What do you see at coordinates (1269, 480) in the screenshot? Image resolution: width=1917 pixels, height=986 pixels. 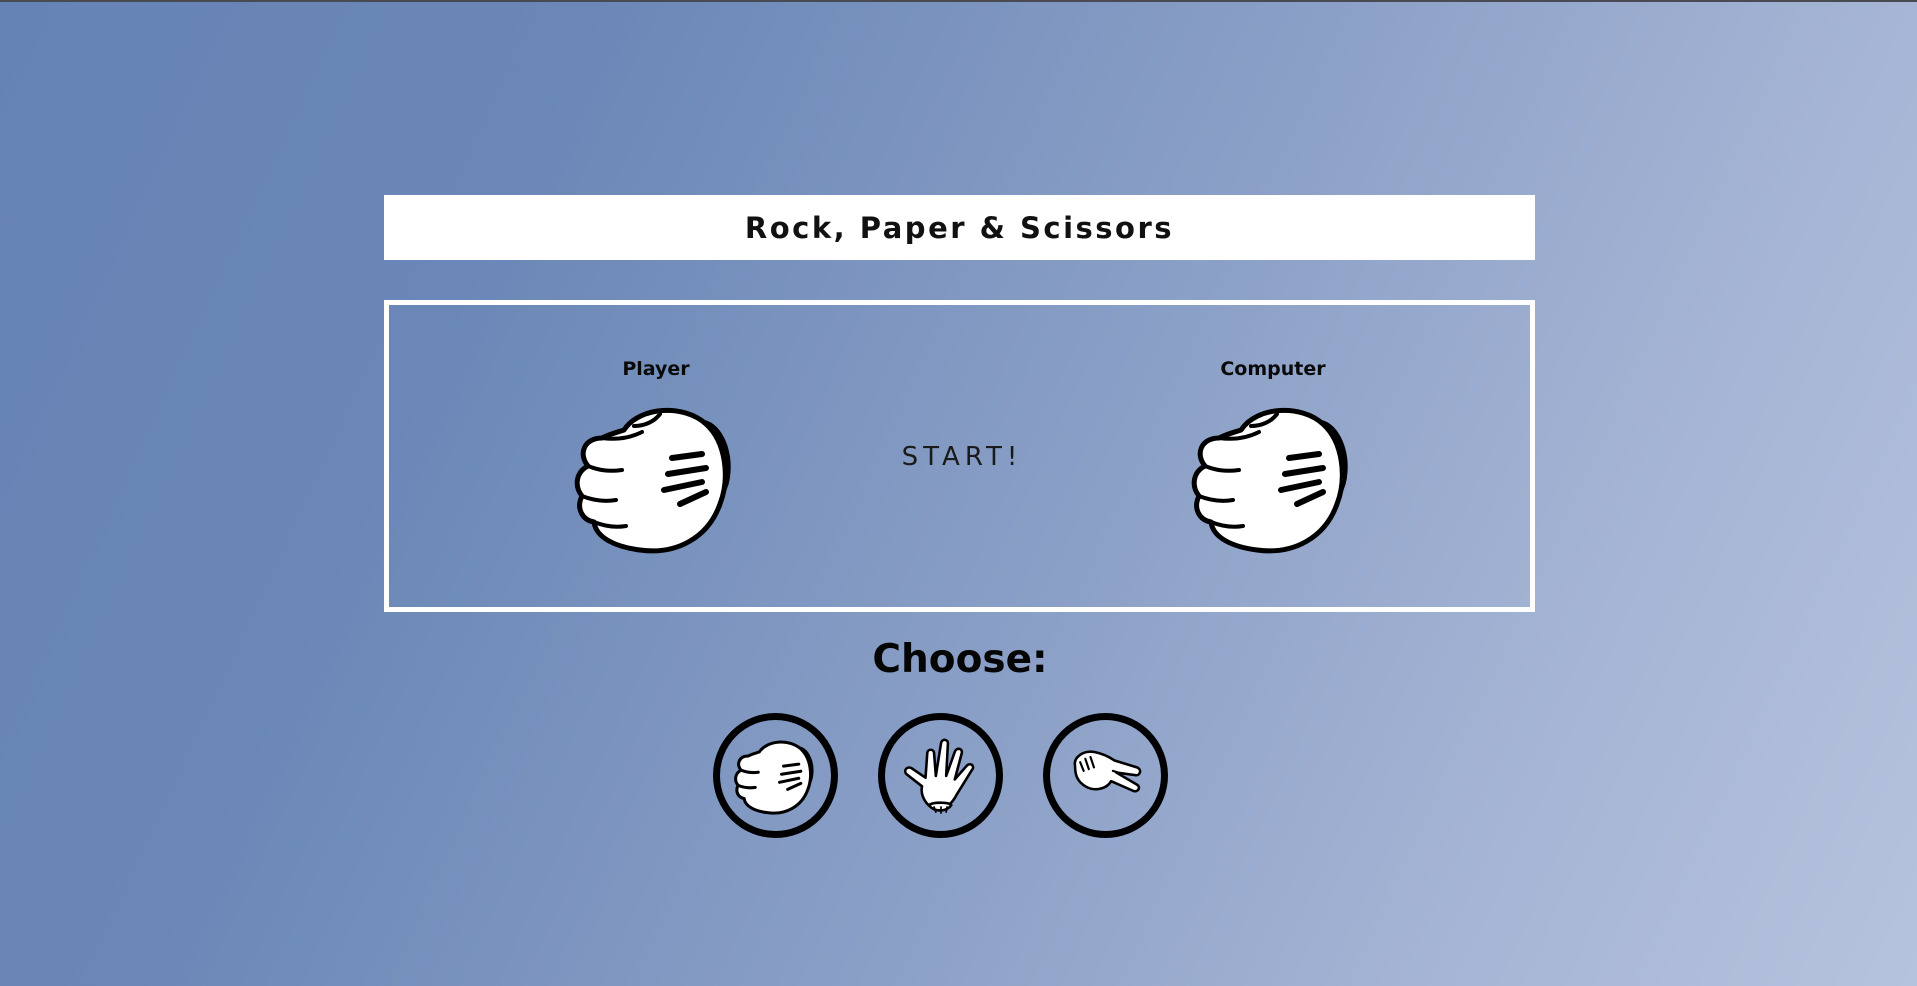 I see `computer-rock-hand-icon` at bounding box center [1269, 480].